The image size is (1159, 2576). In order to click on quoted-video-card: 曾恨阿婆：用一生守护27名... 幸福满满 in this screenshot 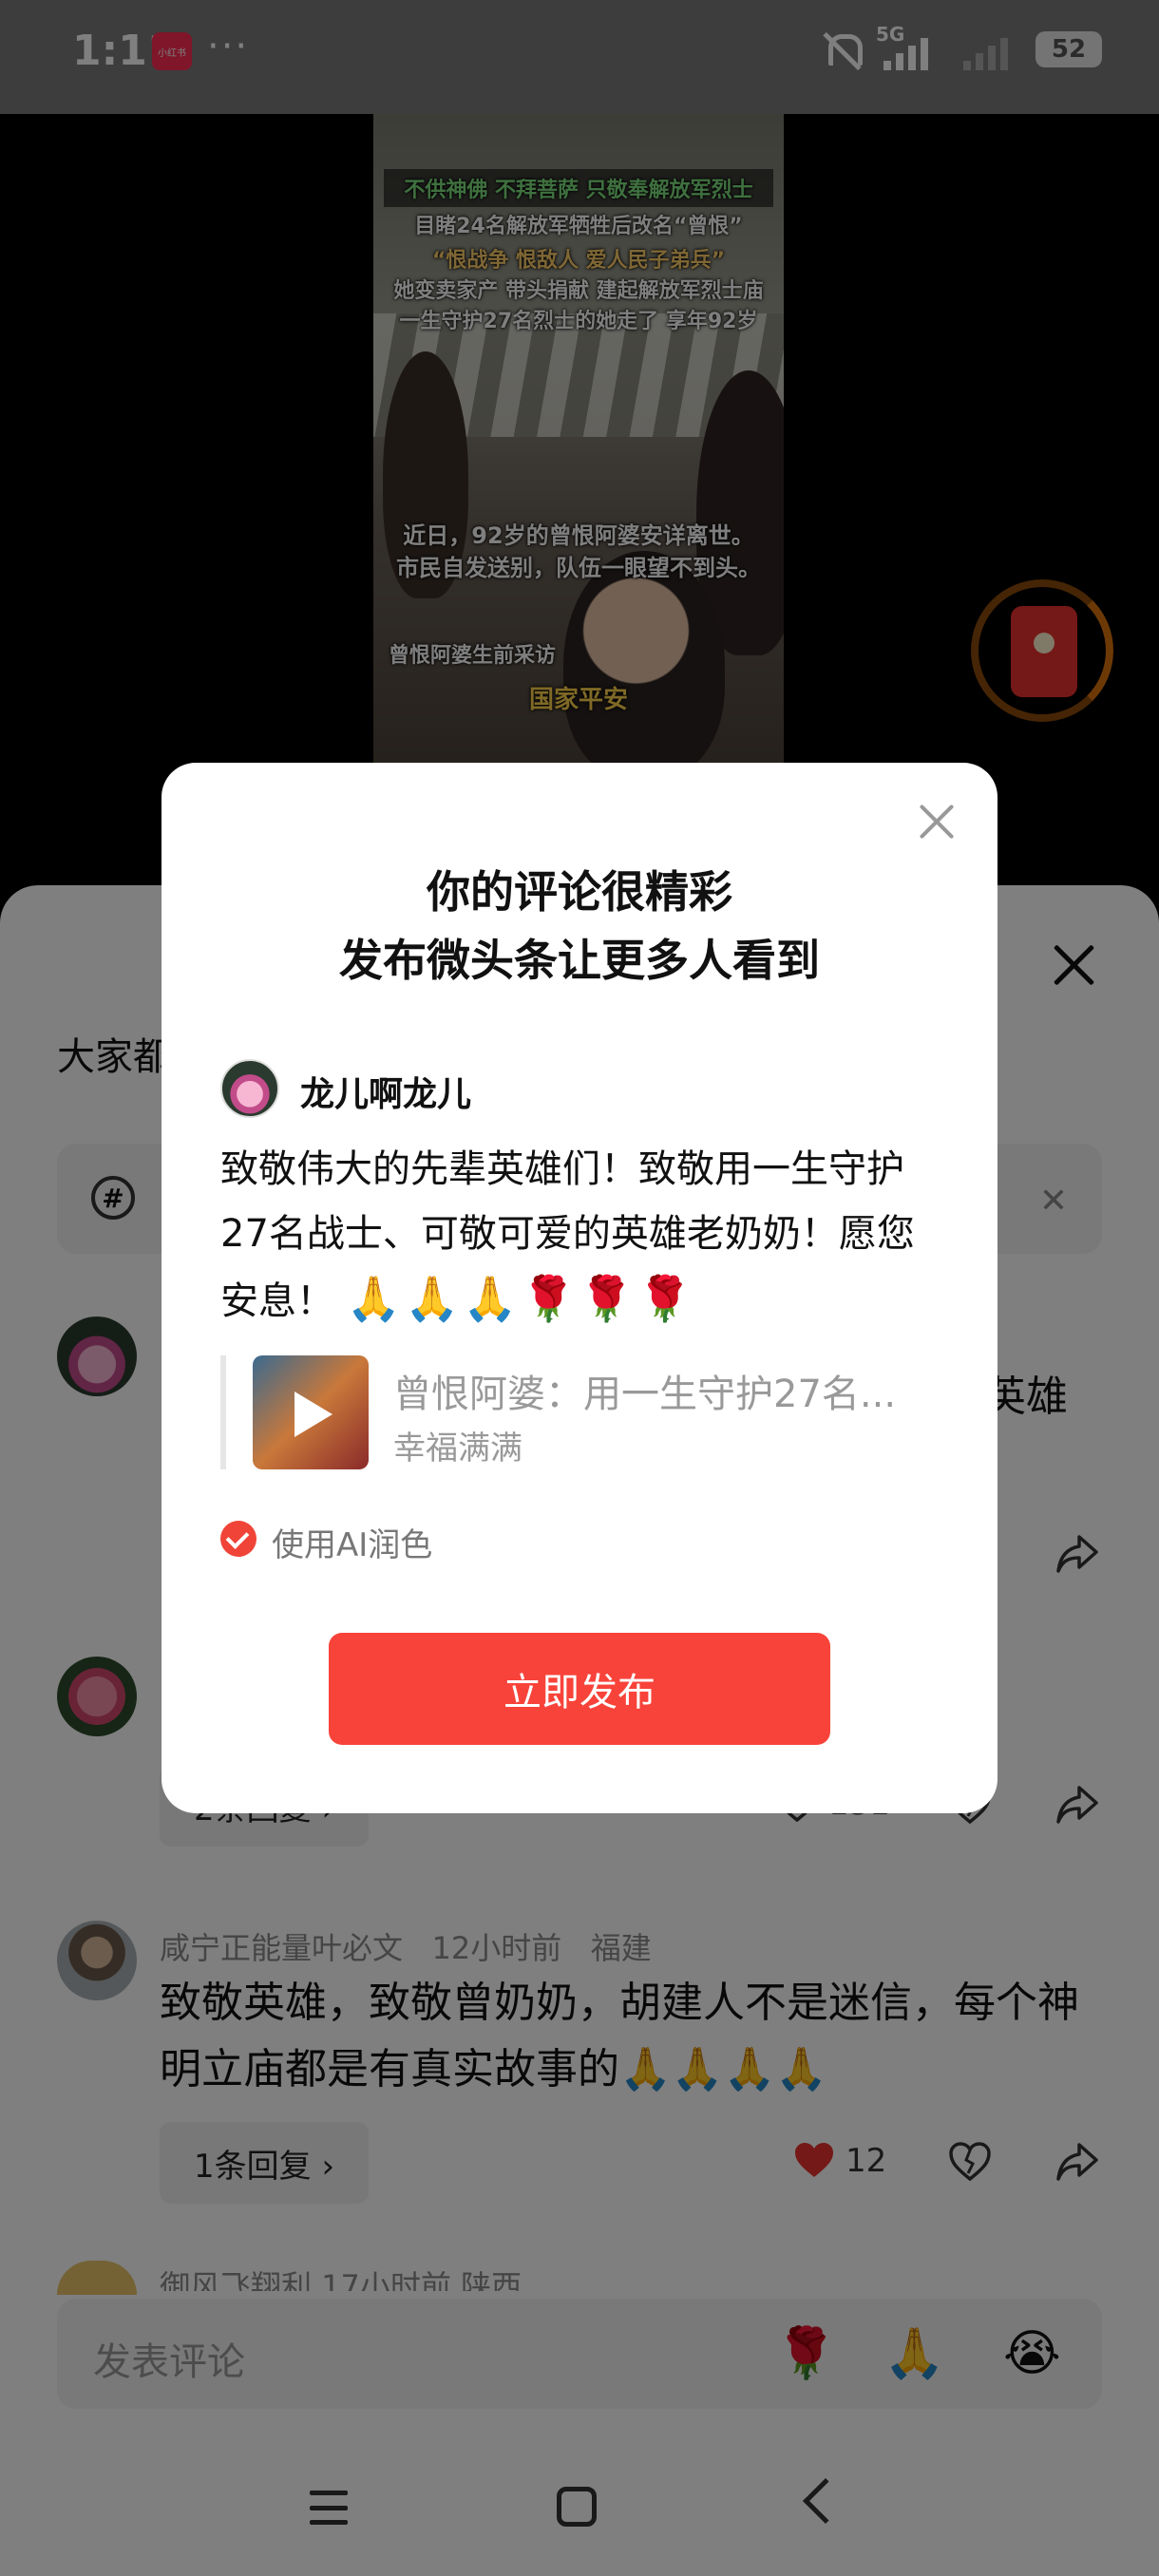, I will do `click(586, 1412)`.